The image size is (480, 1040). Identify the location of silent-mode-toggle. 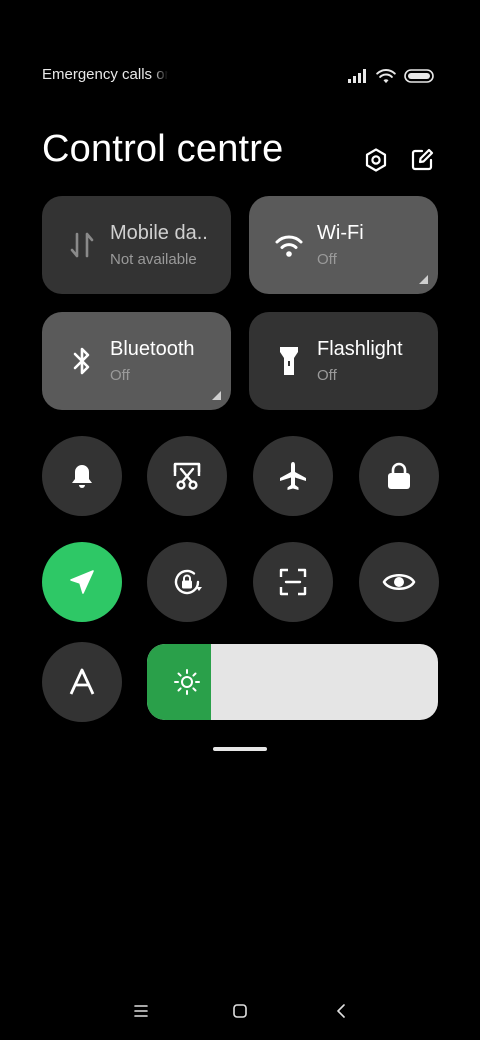
(82, 476).